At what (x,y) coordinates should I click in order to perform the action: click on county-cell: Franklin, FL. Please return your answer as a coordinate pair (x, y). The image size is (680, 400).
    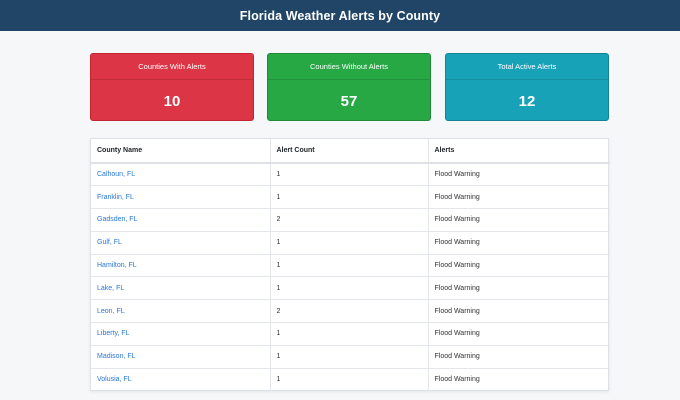
    Looking at the image, I should click on (181, 197).